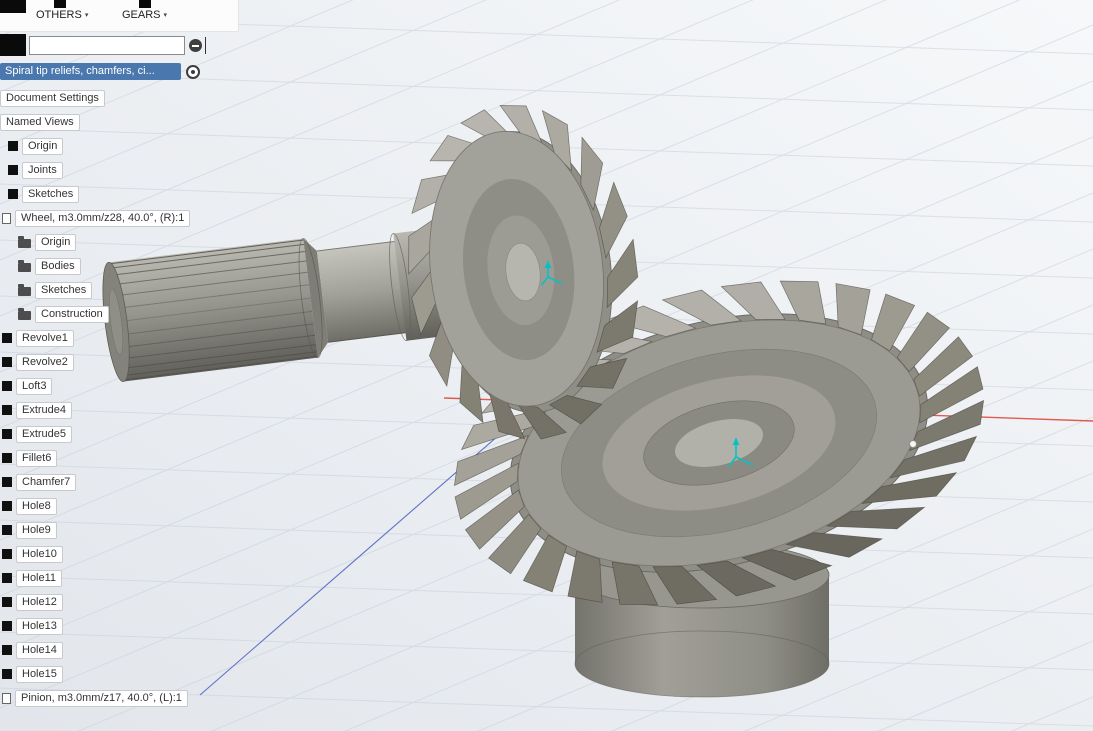  I want to click on browser-item-label: Document Settings, so click(52, 98).